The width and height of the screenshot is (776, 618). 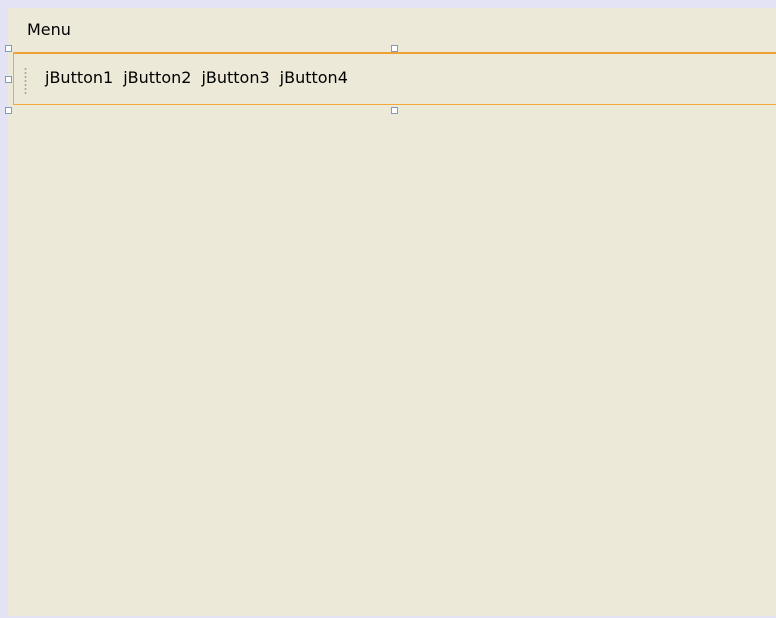 I want to click on toolbar-button-group: jButton1 jButton2 jButton3 jButton4, so click(x=199, y=78).